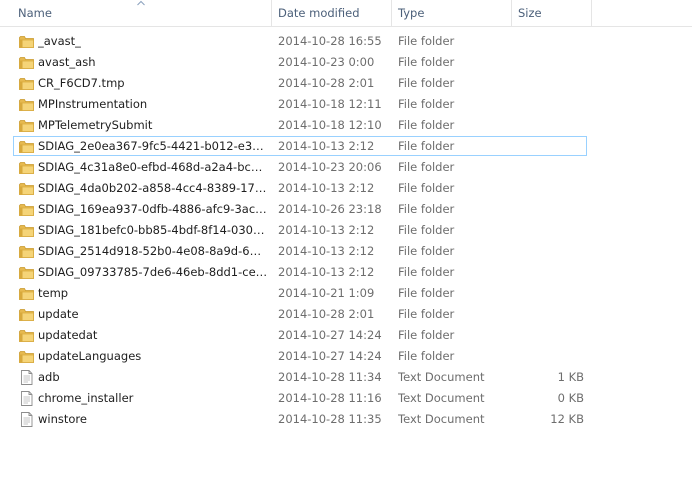 The height and width of the screenshot is (486, 692). What do you see at coordinates (26, 419) in the screenshot?
I see `text-document-icon` at bounding box center [26, 419].